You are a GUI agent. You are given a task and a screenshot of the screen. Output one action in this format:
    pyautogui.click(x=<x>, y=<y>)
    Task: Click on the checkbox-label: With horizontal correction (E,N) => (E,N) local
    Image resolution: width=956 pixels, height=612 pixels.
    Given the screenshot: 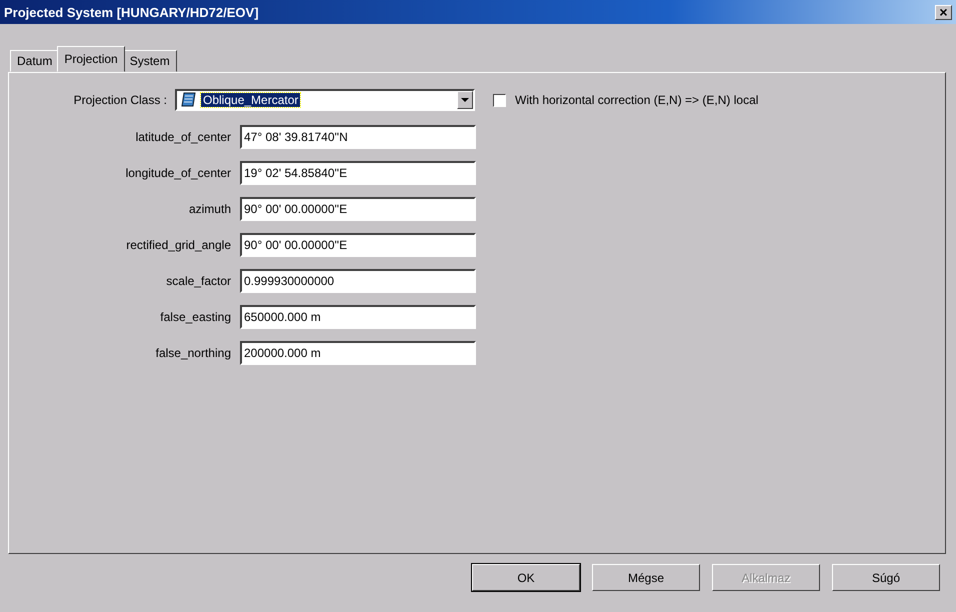 What is the action you would take?
    pyautogui.click(x=636, y=100)
    